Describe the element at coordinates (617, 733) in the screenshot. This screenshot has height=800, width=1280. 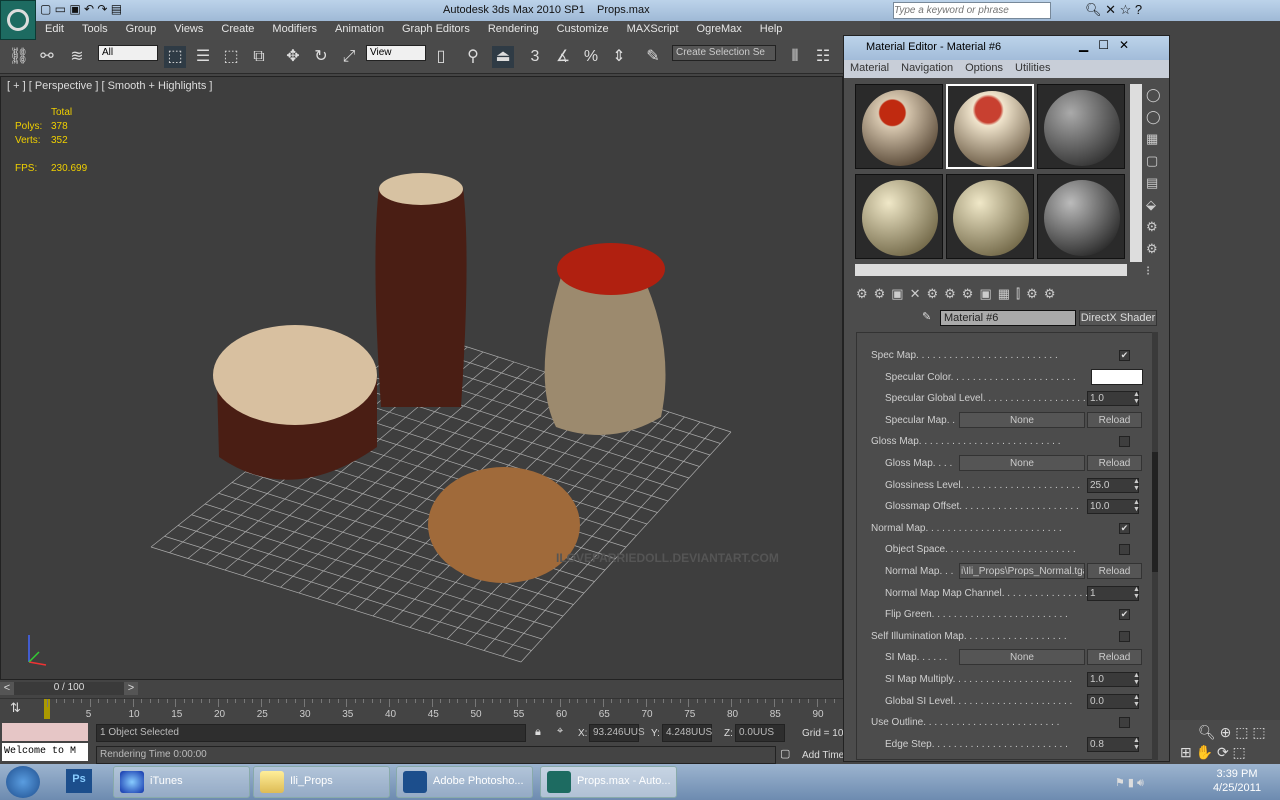
I see `x-coordinate-field: 93.246UUS` at that location.